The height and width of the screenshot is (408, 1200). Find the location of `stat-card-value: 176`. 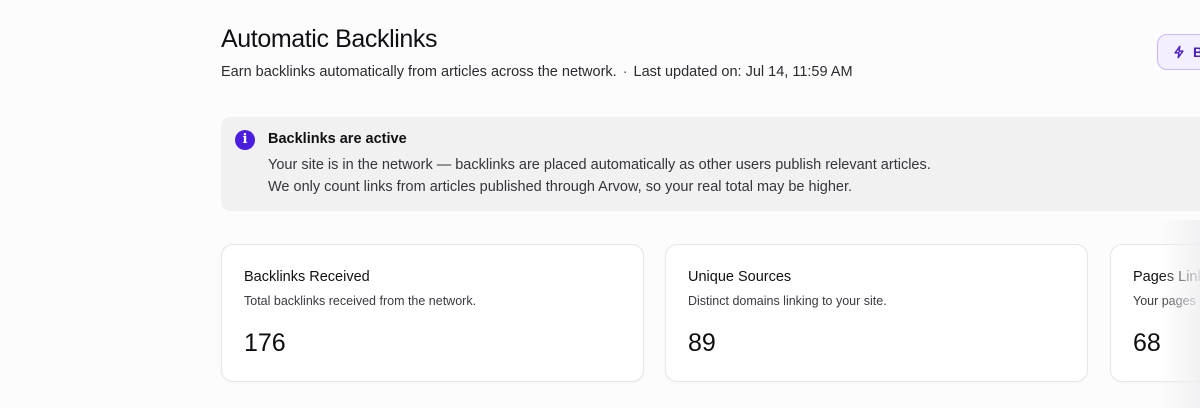

stat-card-value: 176 is located at coordinates (265, 343).